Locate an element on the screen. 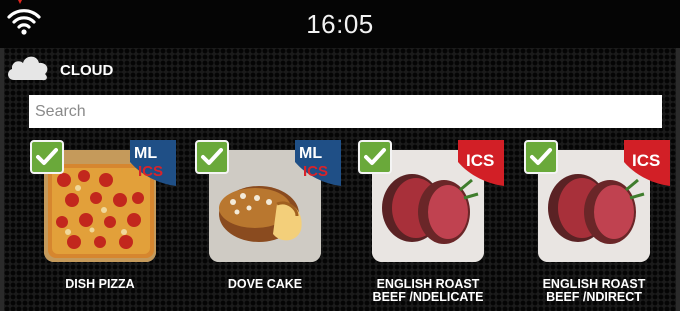 The height and width of the screenshot is (311, 680). recipe-name: DISH PIZZA is located at coordinates (100, 284).